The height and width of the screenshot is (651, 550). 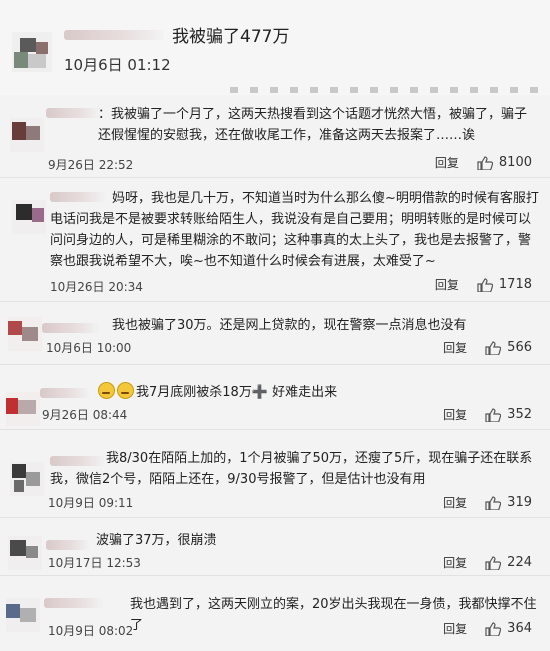 I want to click on comment-text-content: 我7月底刚被杀18万➕ 好难走出来, so click(x=237, y=392).